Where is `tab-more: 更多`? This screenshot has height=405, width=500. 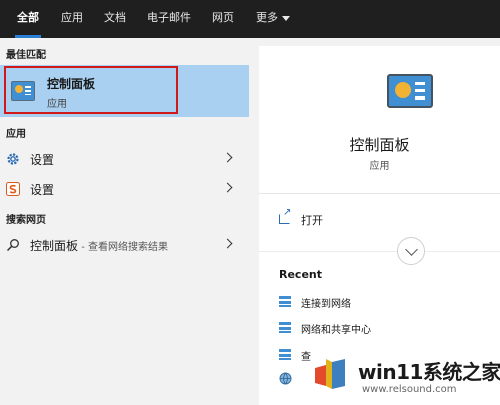
tab-more: 更多 is located at coordinates (273, 19).